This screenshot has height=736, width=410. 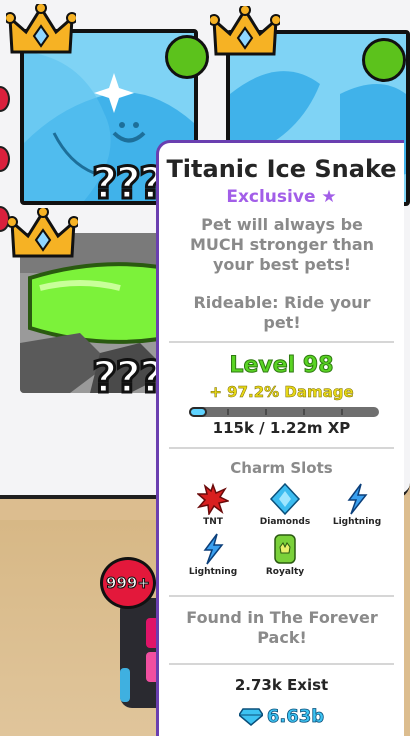 I want to click on xp-progress-bar, so click(x=284, y=412).